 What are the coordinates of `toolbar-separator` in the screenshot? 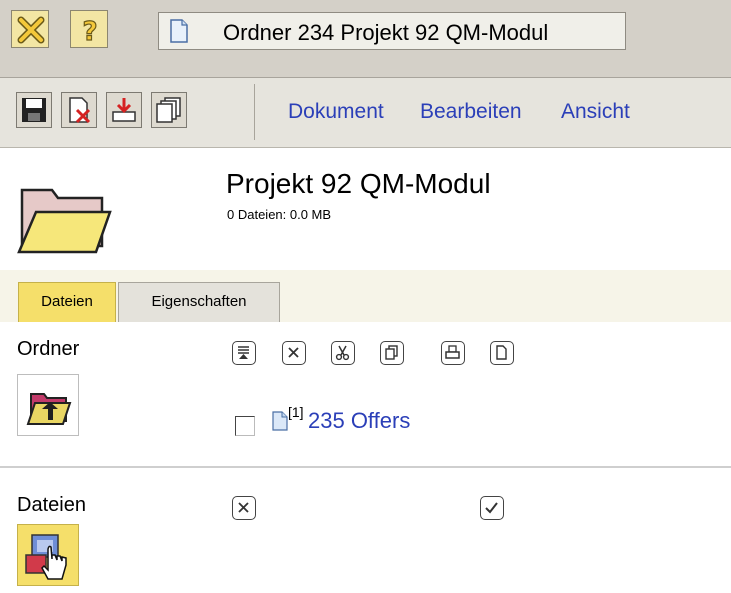 It's located at (254, 112).